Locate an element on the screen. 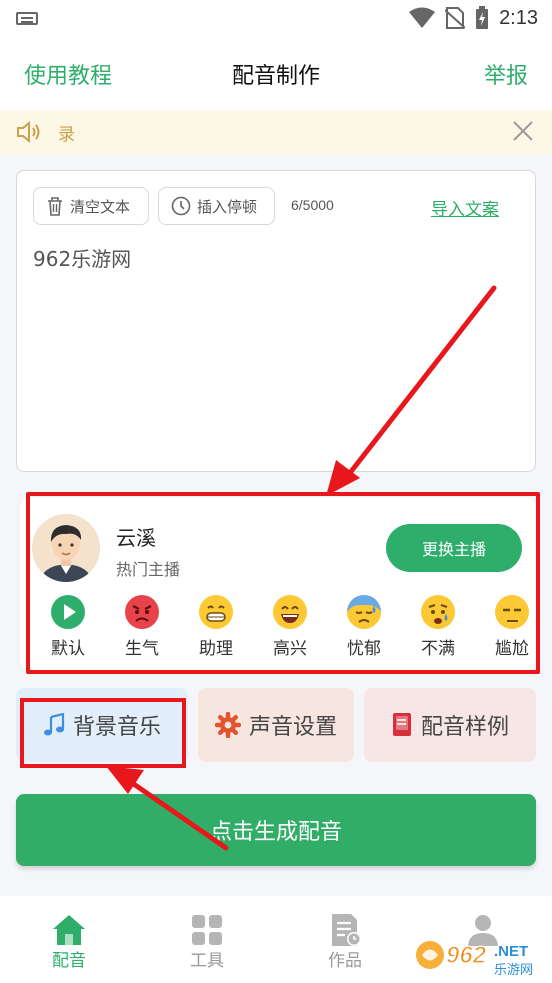  insert-pause-label: 插入停顿 is located at coordinates (227, 206).